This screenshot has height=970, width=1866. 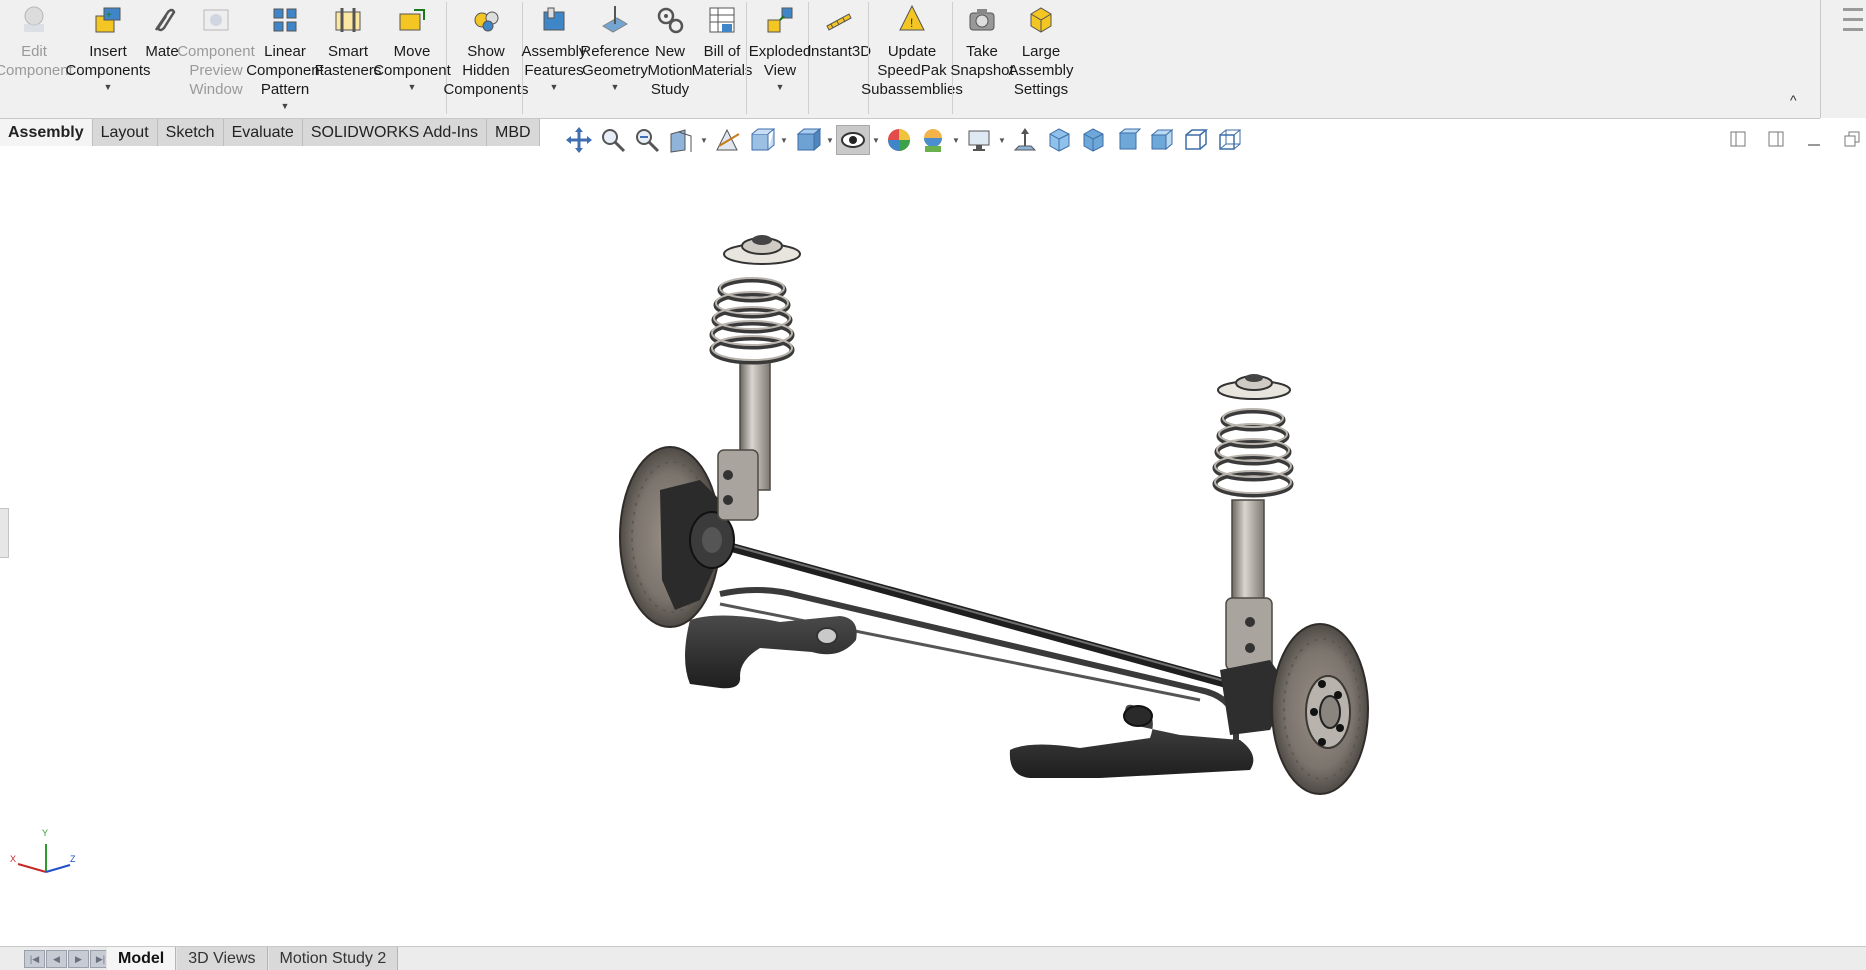 I want to click on mate-paperclip-icon, so click(x=162, y=20).